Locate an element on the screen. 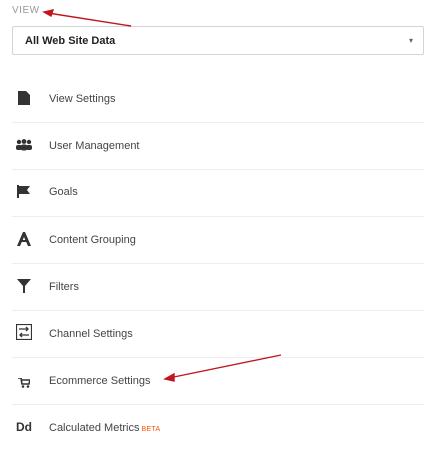 The image size is (434, 452). content-grouping-icon is located at coordinates (24, 240).